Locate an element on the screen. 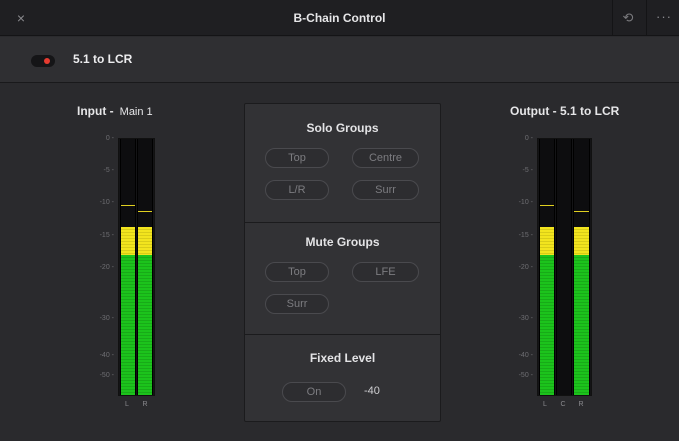  channel-label: C is located at coordinates (563, 404).